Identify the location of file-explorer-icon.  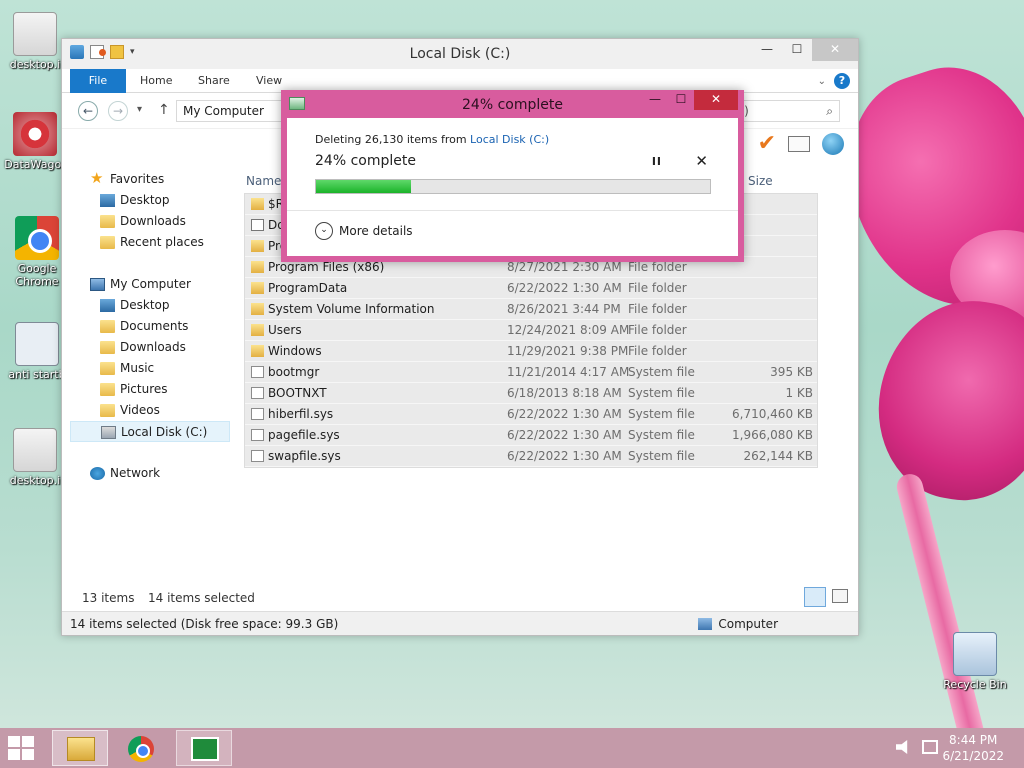
(81, 749).